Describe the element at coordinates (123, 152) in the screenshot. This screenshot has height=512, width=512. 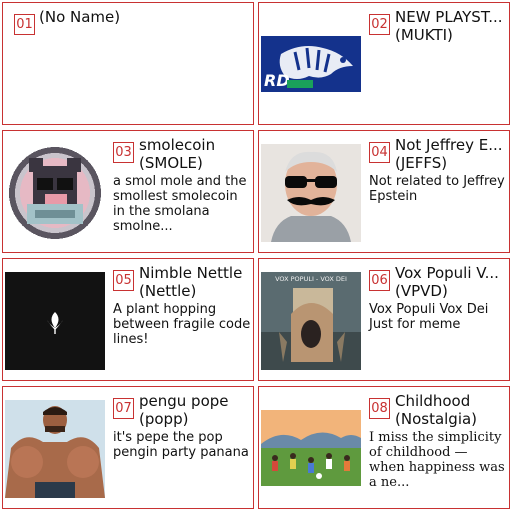
I see `card-number-badge: 03` at that location.